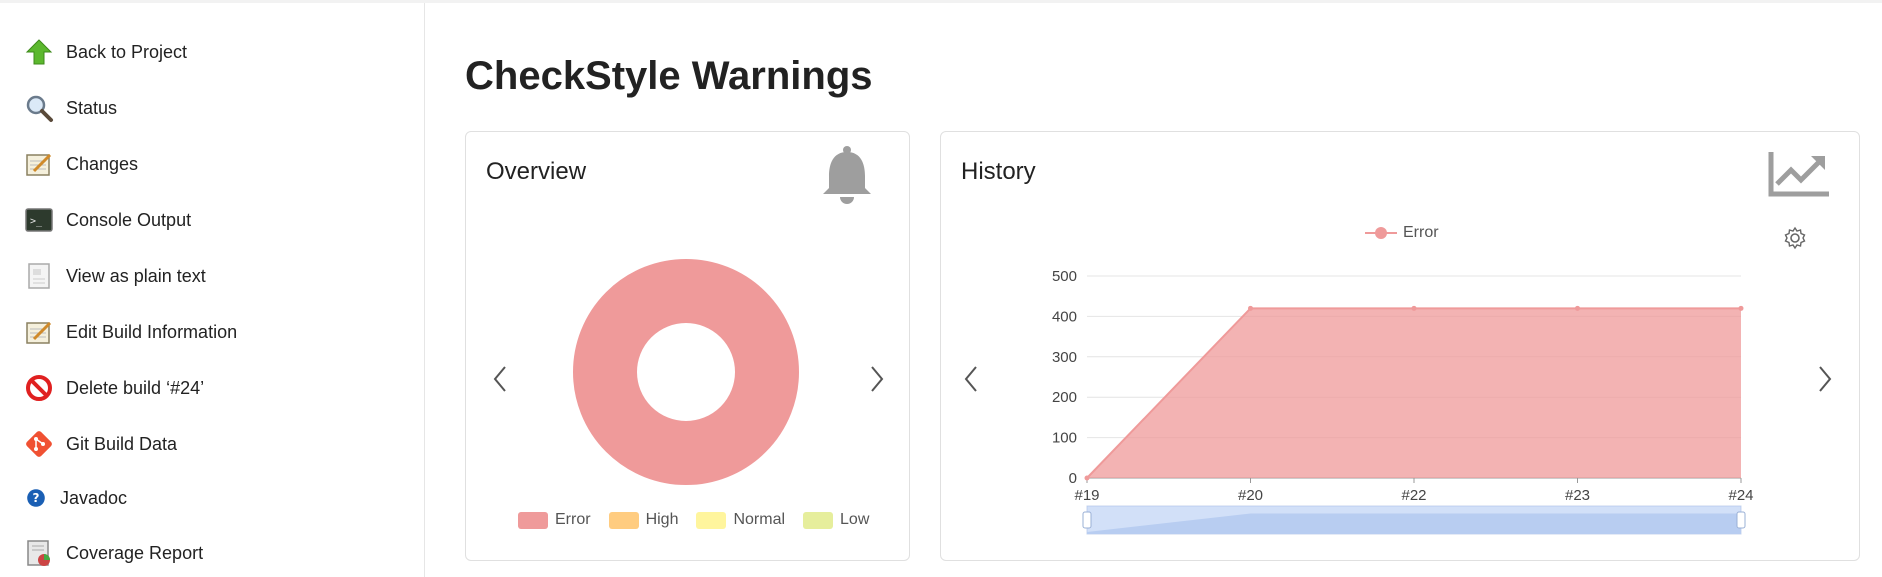 Image resolution: width=1882 pixels, height=577 pixels. I want to click on sidebar-item-label: Edit Build Information, so click(152, 331).